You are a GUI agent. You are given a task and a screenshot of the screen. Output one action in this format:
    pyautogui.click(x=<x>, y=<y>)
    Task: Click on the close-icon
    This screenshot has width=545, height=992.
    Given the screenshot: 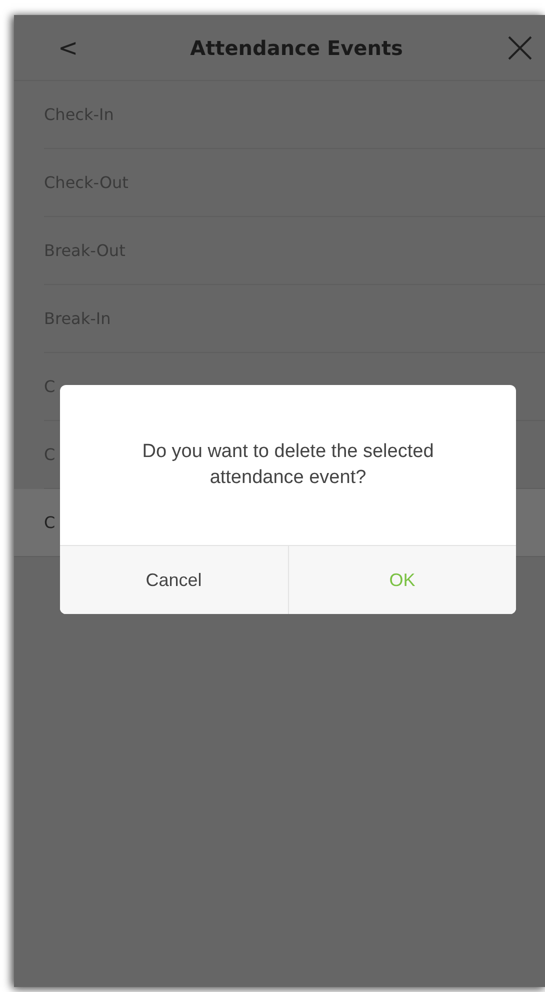 What is the action you would take?
    pyautogui.click(x=519, y=47)
    